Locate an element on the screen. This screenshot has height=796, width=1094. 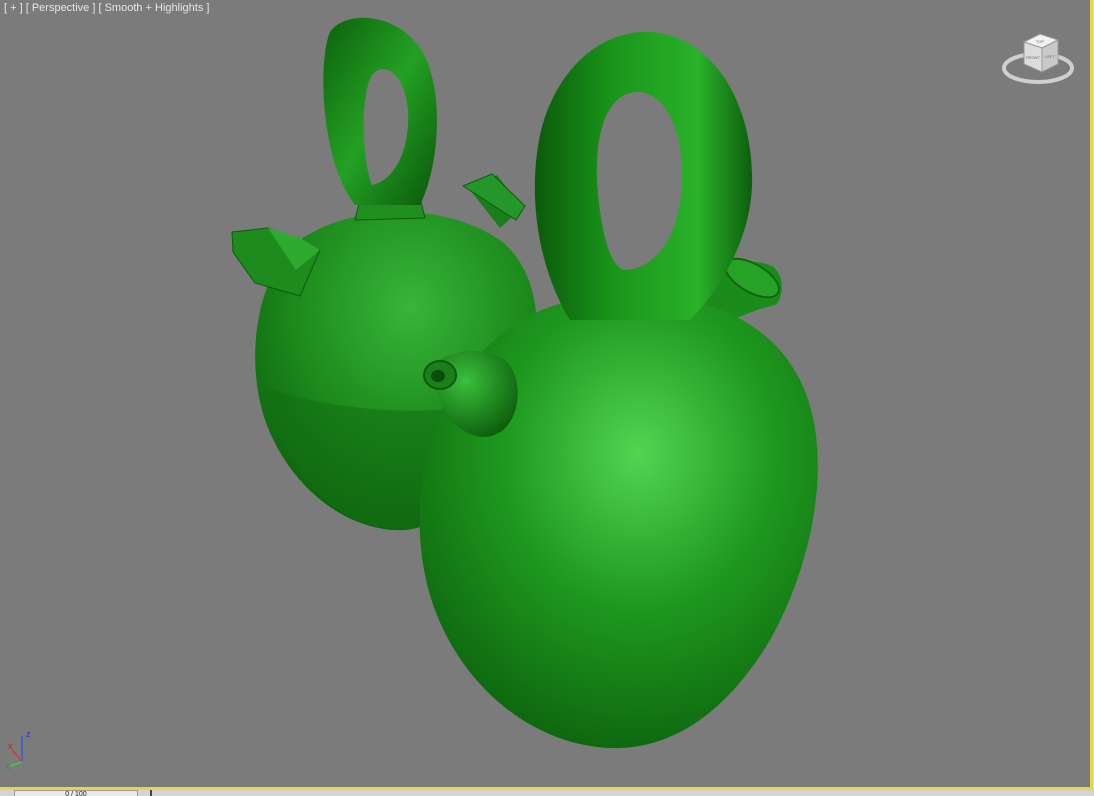
axis-tripod: z x y is located at coordinates (18, 749).